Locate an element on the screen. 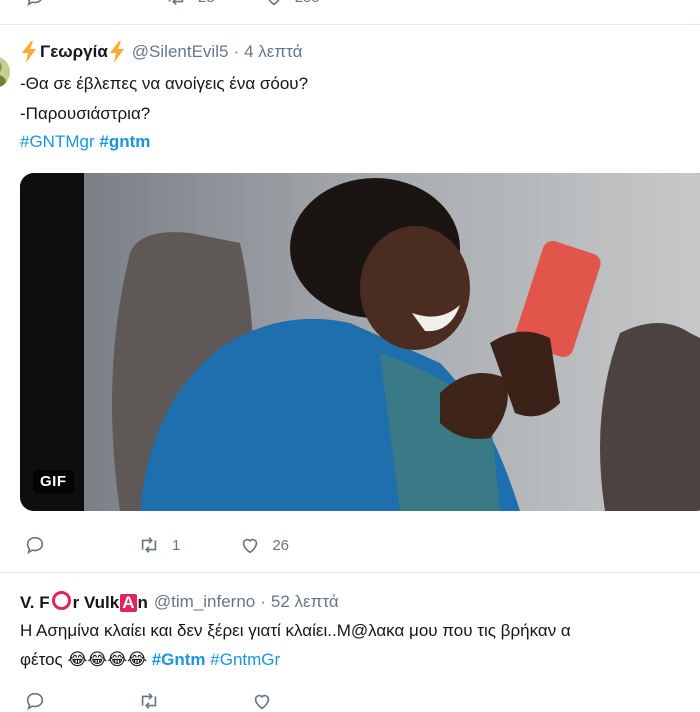 Image resolution: width=700 pixels, height=712 pixels. tweet-text-line: -Θα σε έβλεπες να ανοίγεις ένα σόου? is located at coordinates (164, 83).